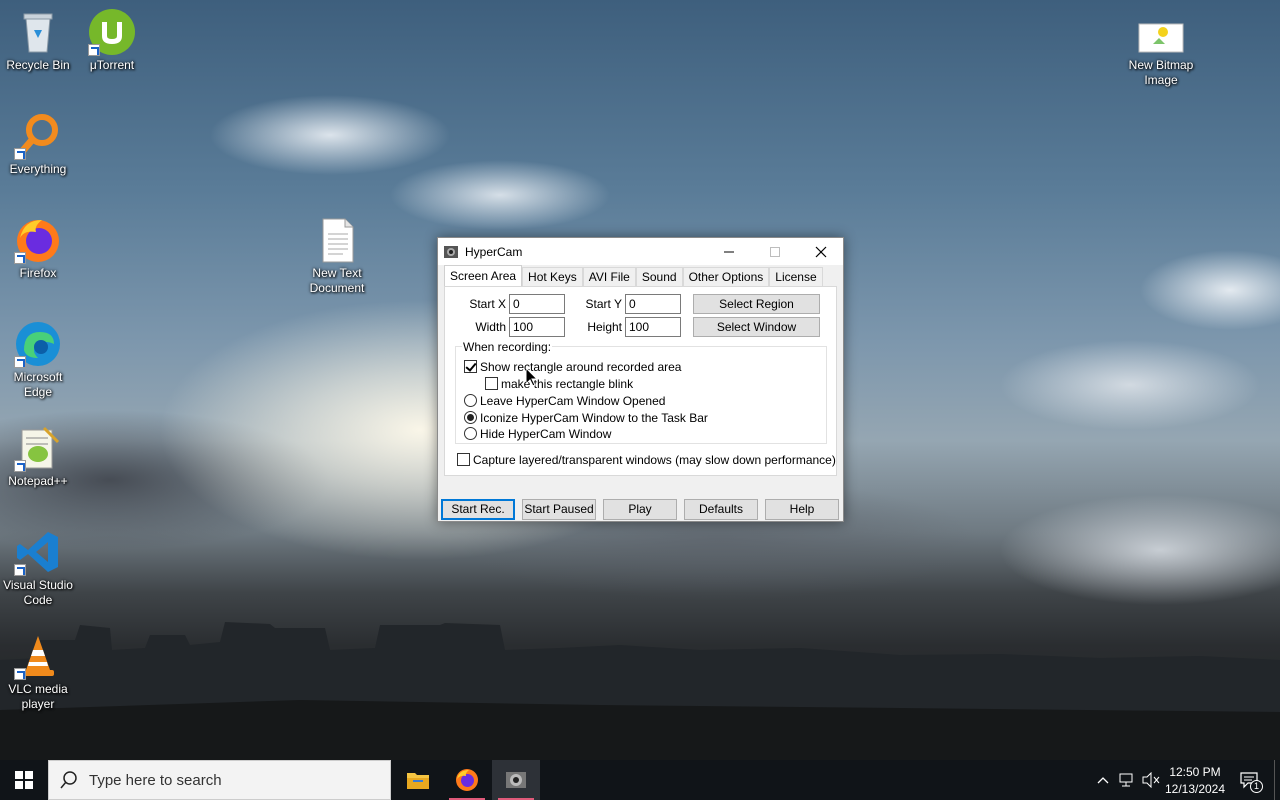 Image resolution: width=1280 pixels, height=800 pixels. What do you see at coordinates (653, 304) in the screenshot?
I see `start-y-input: 0` at bounding box center [653, 304].